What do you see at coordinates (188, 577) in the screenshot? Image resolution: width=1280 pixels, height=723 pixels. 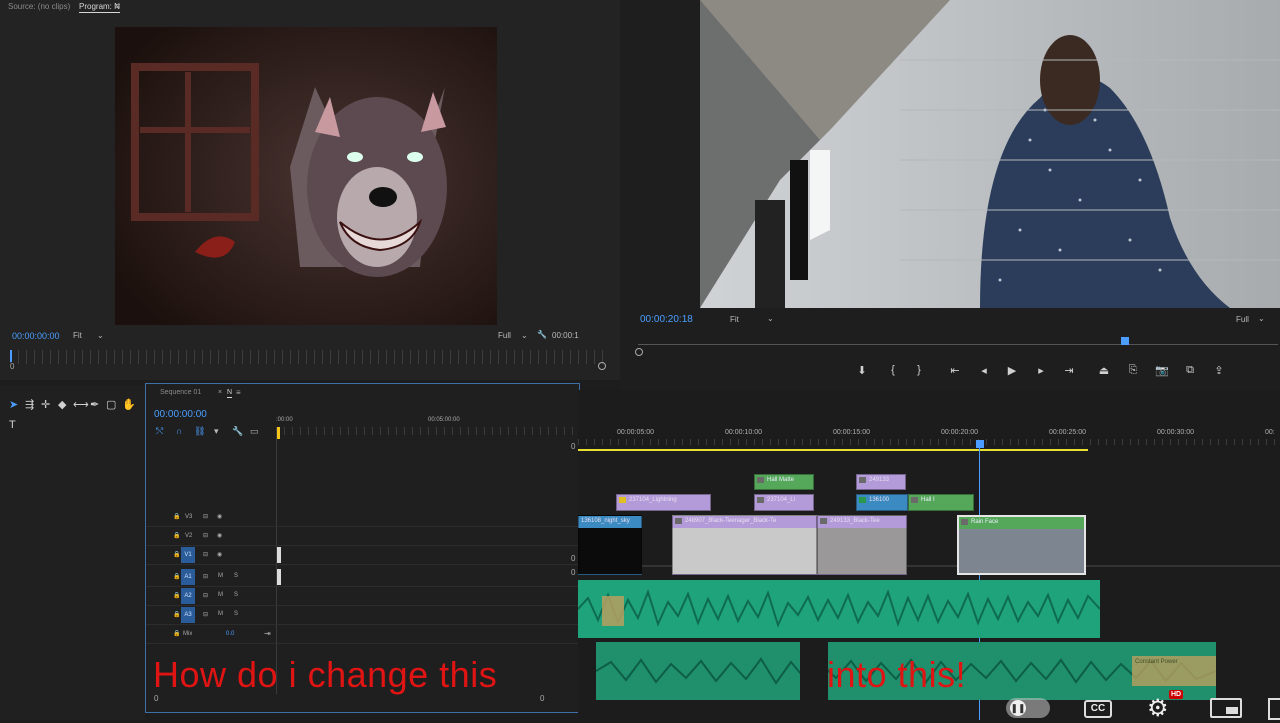 I see `track-target-a1: A1` at bounding box center [188, 577].